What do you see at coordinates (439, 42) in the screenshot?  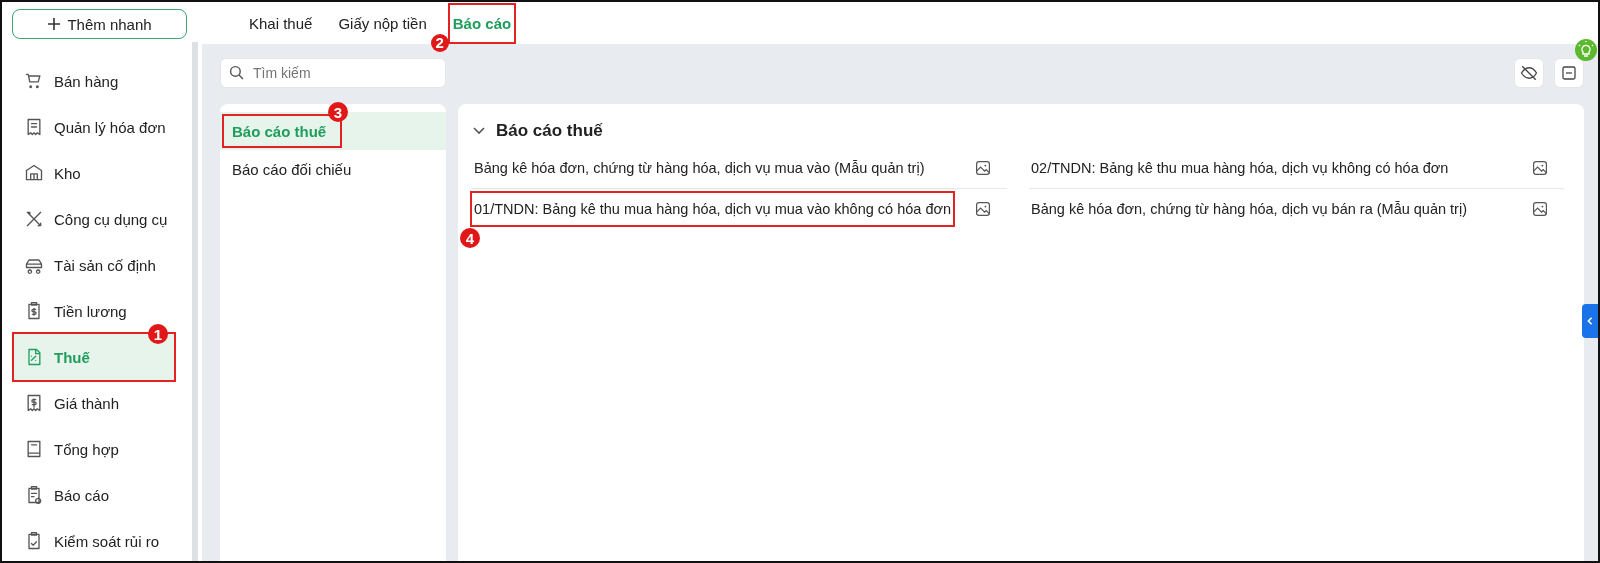 I see `step-badge: 2` at bounding box center [439, 42].